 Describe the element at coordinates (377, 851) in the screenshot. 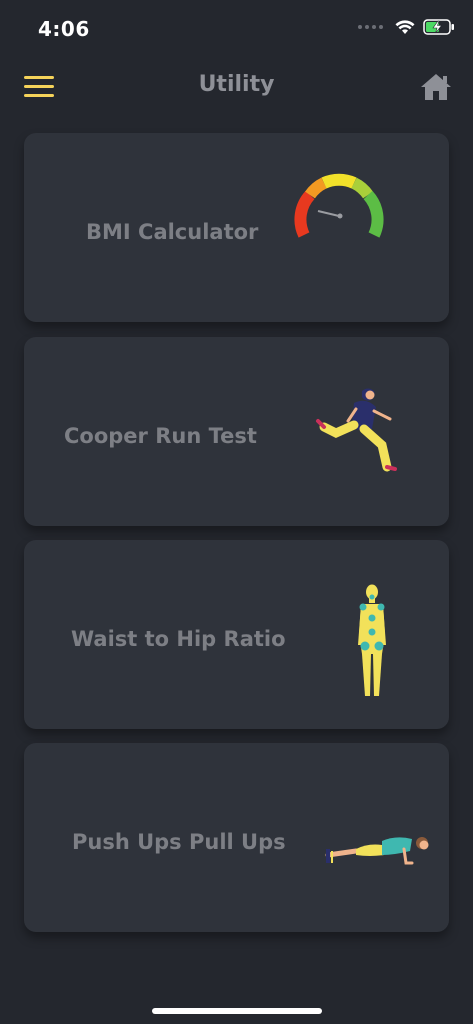

I see `pushup-person-icon` at that location.